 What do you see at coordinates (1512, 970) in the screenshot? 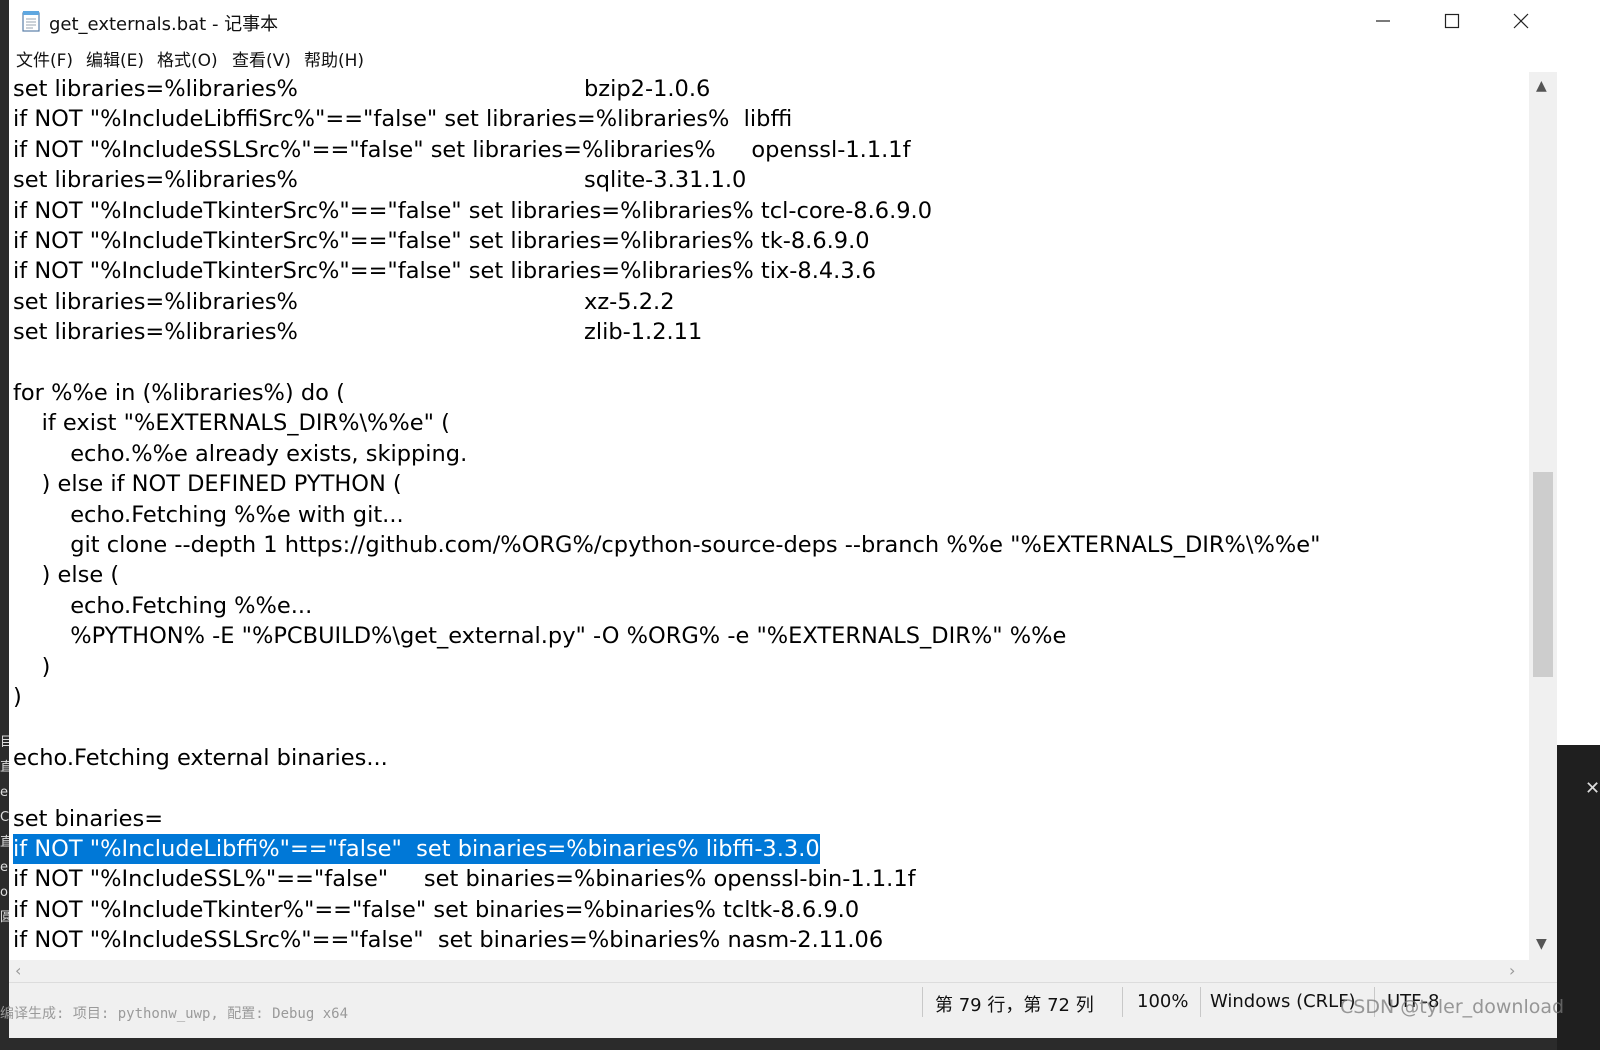
I see `scroll-right-icon: ›` at bounding box center [1512, 970].